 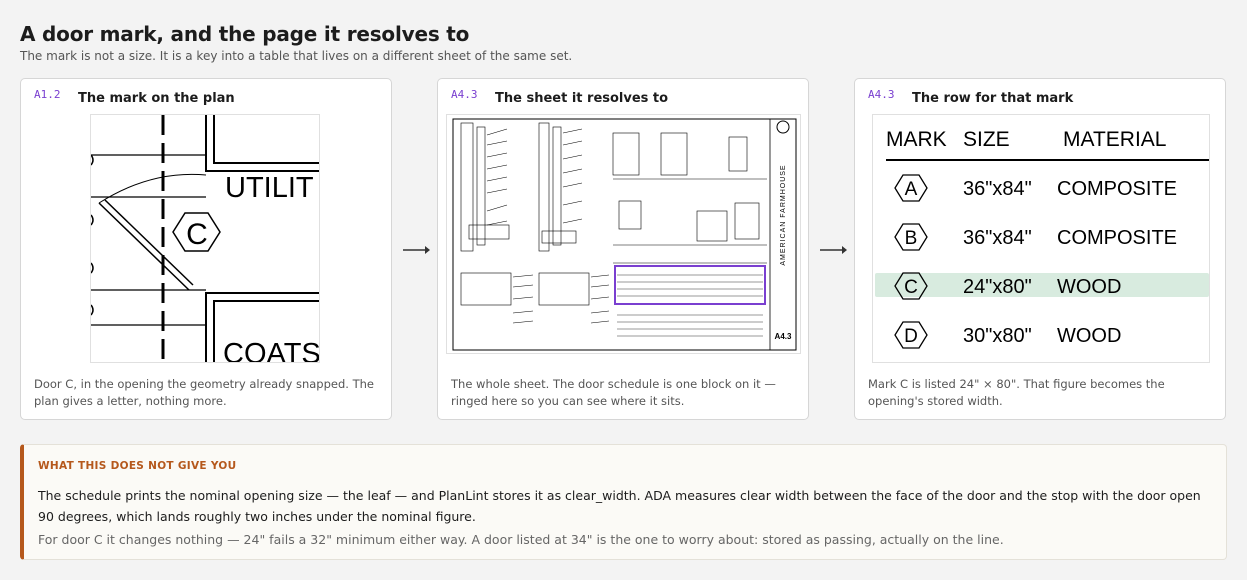 I want to click on card-title: The sheet it resolves to, so click(x=582, y=98).